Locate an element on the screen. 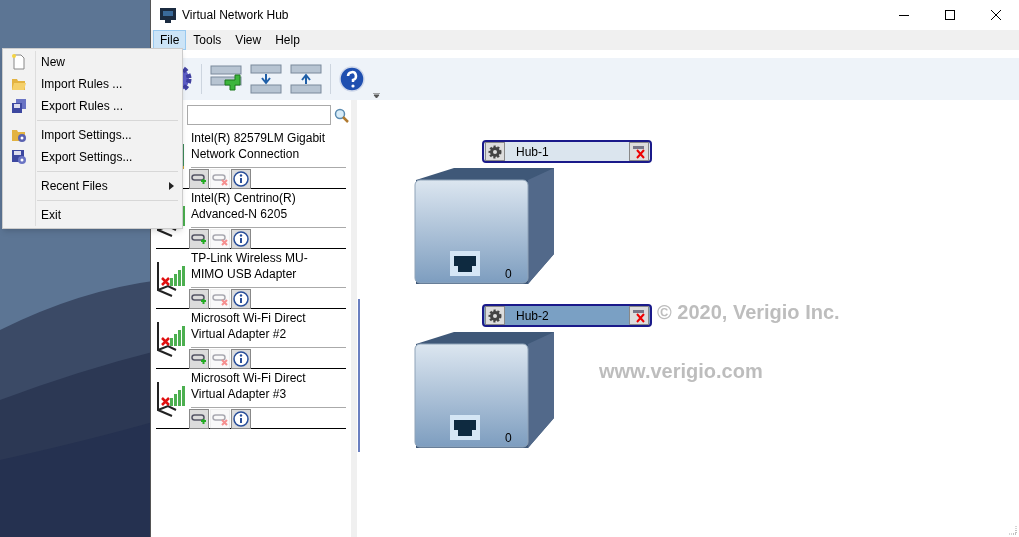 The image size is (1019, 537). window-title: Virtual Network Hub is located at coordinates (236, 15).